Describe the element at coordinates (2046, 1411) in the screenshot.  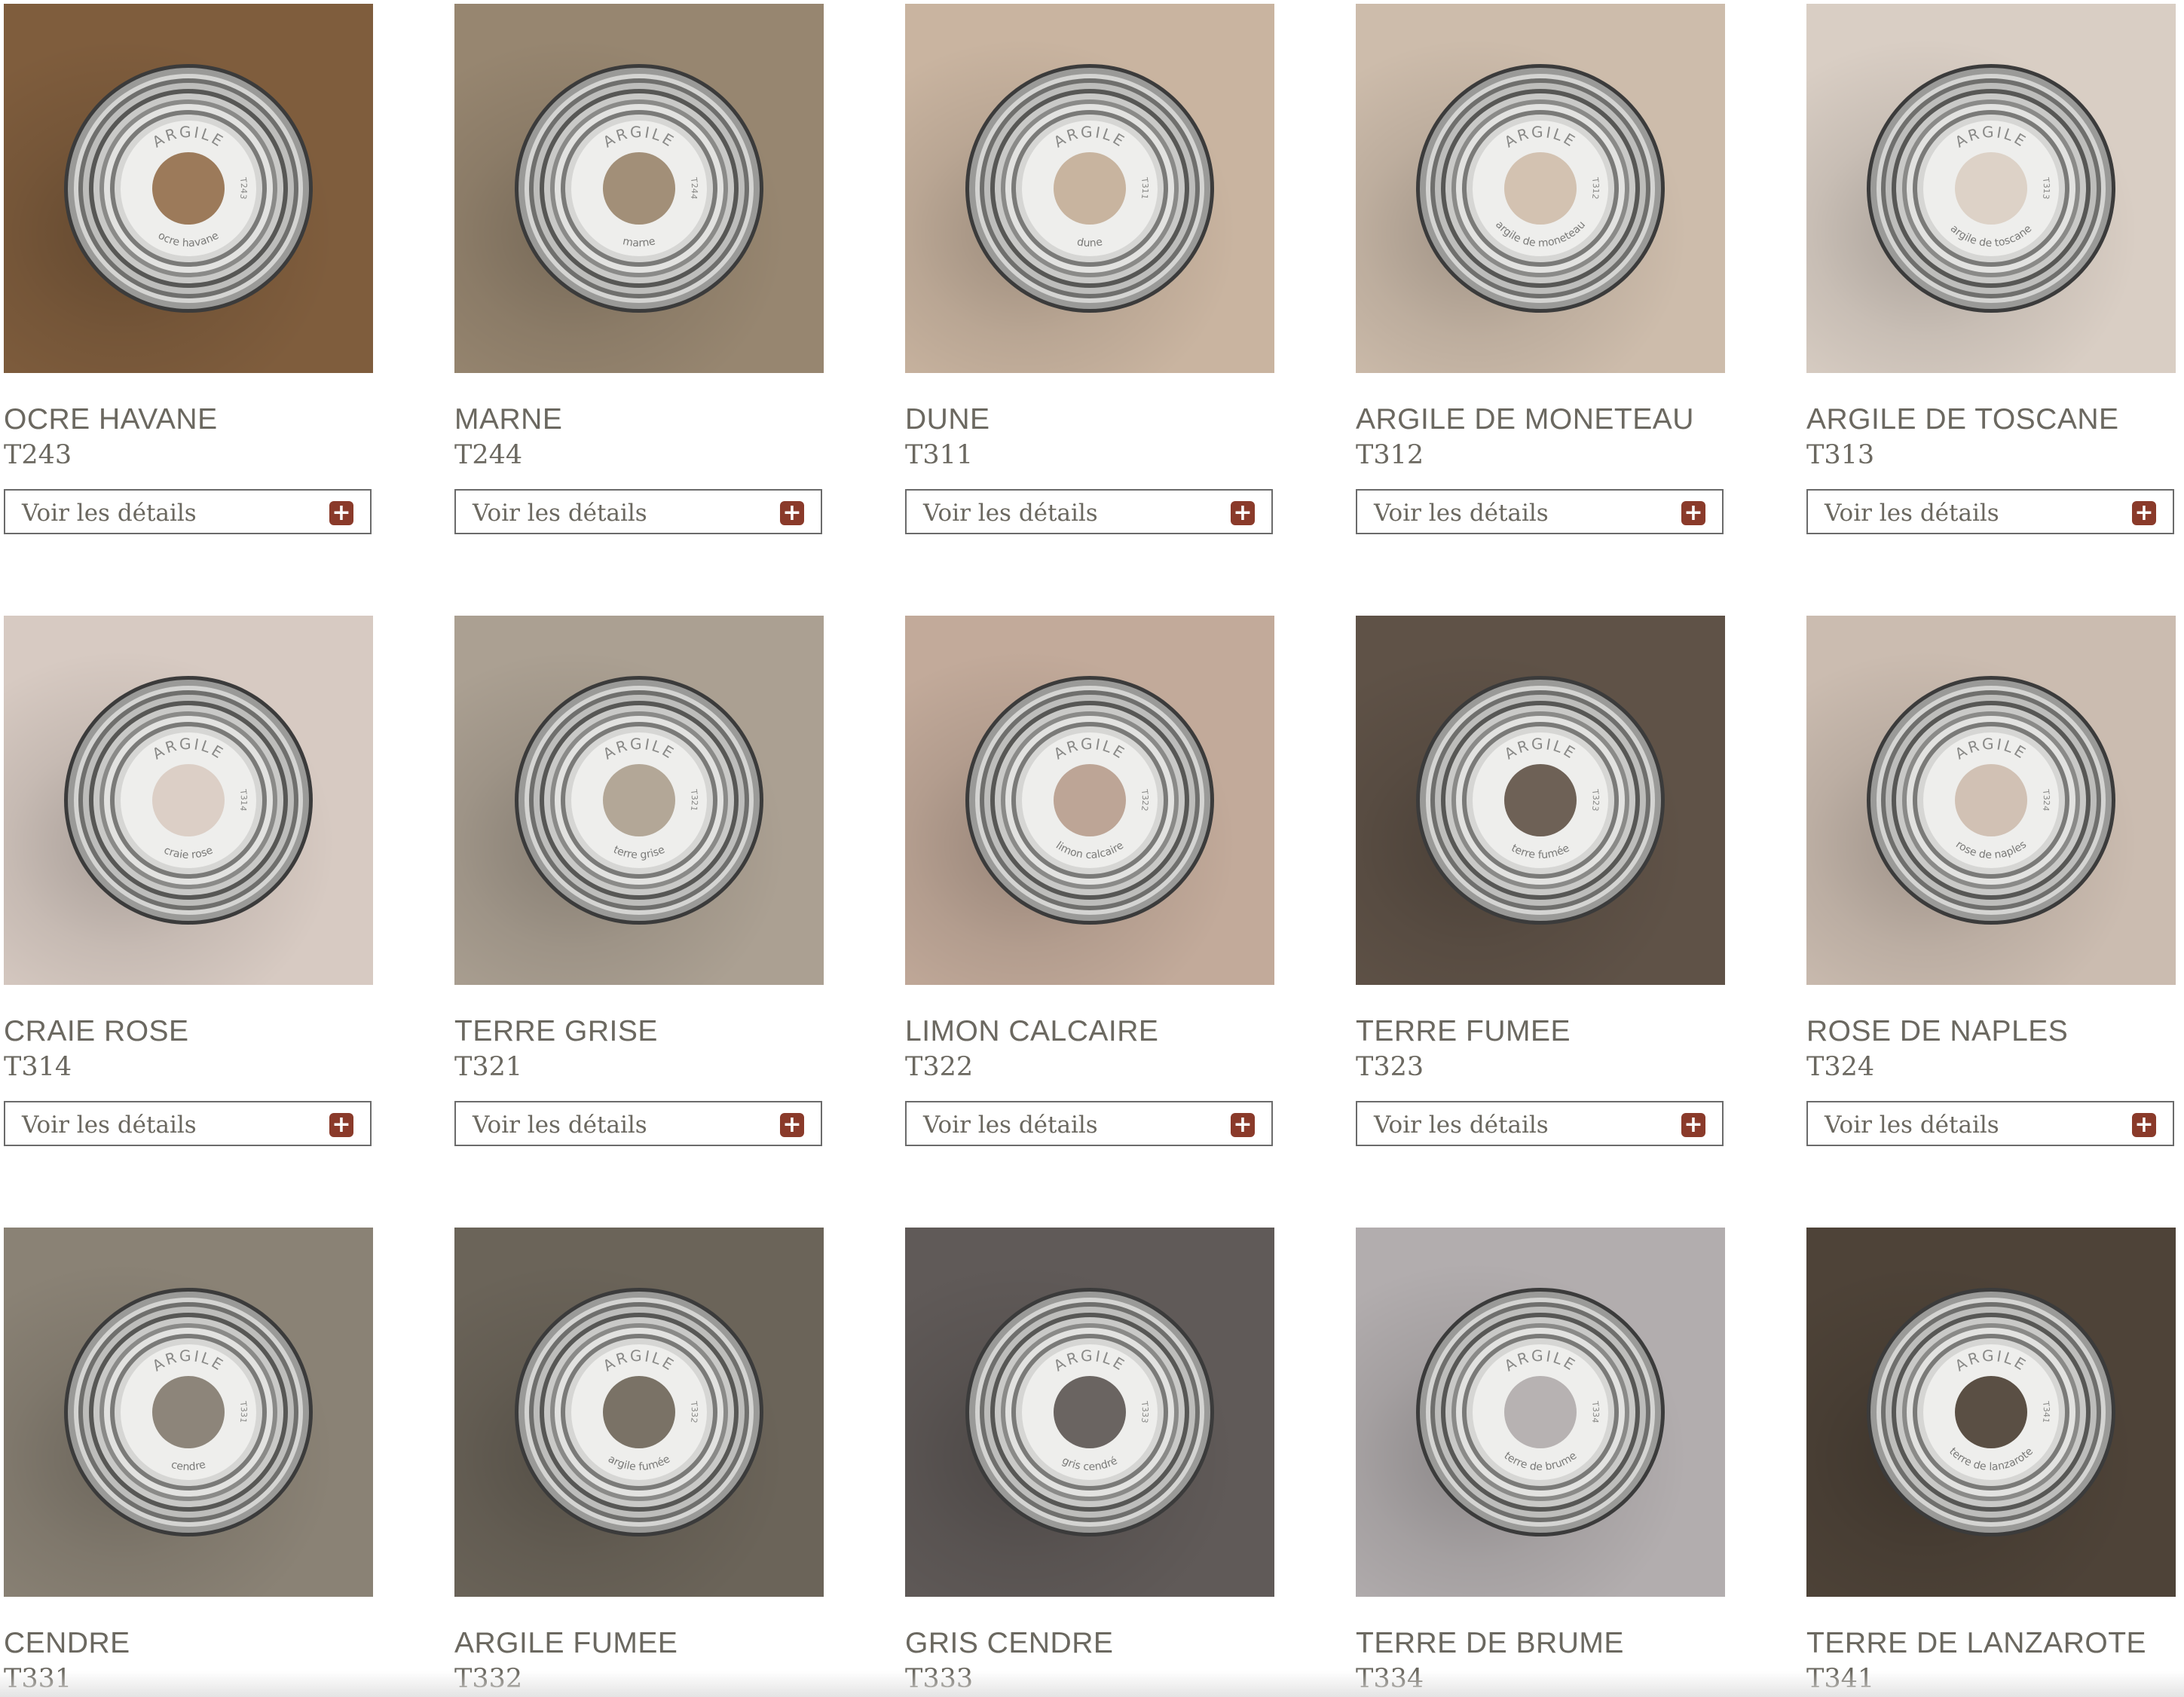
I see `svg-text: T341` at that location.